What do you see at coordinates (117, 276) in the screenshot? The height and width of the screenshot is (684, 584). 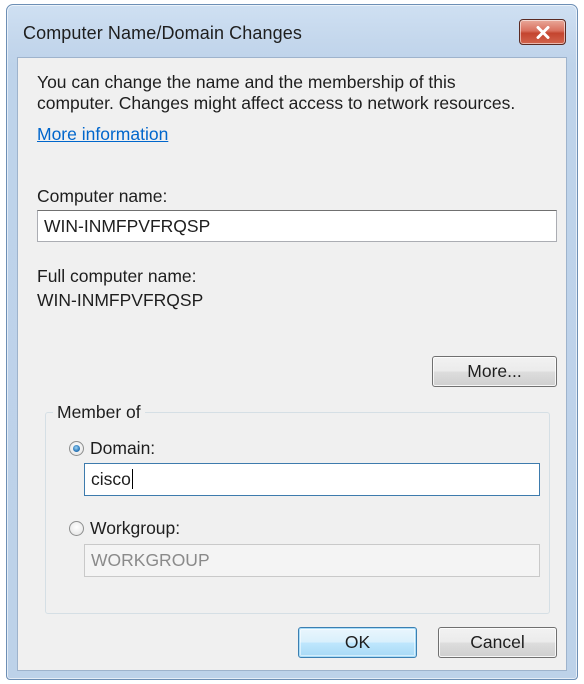 I see `full-computer-name-label: Full computer name:` at bounding box center [117, 276].